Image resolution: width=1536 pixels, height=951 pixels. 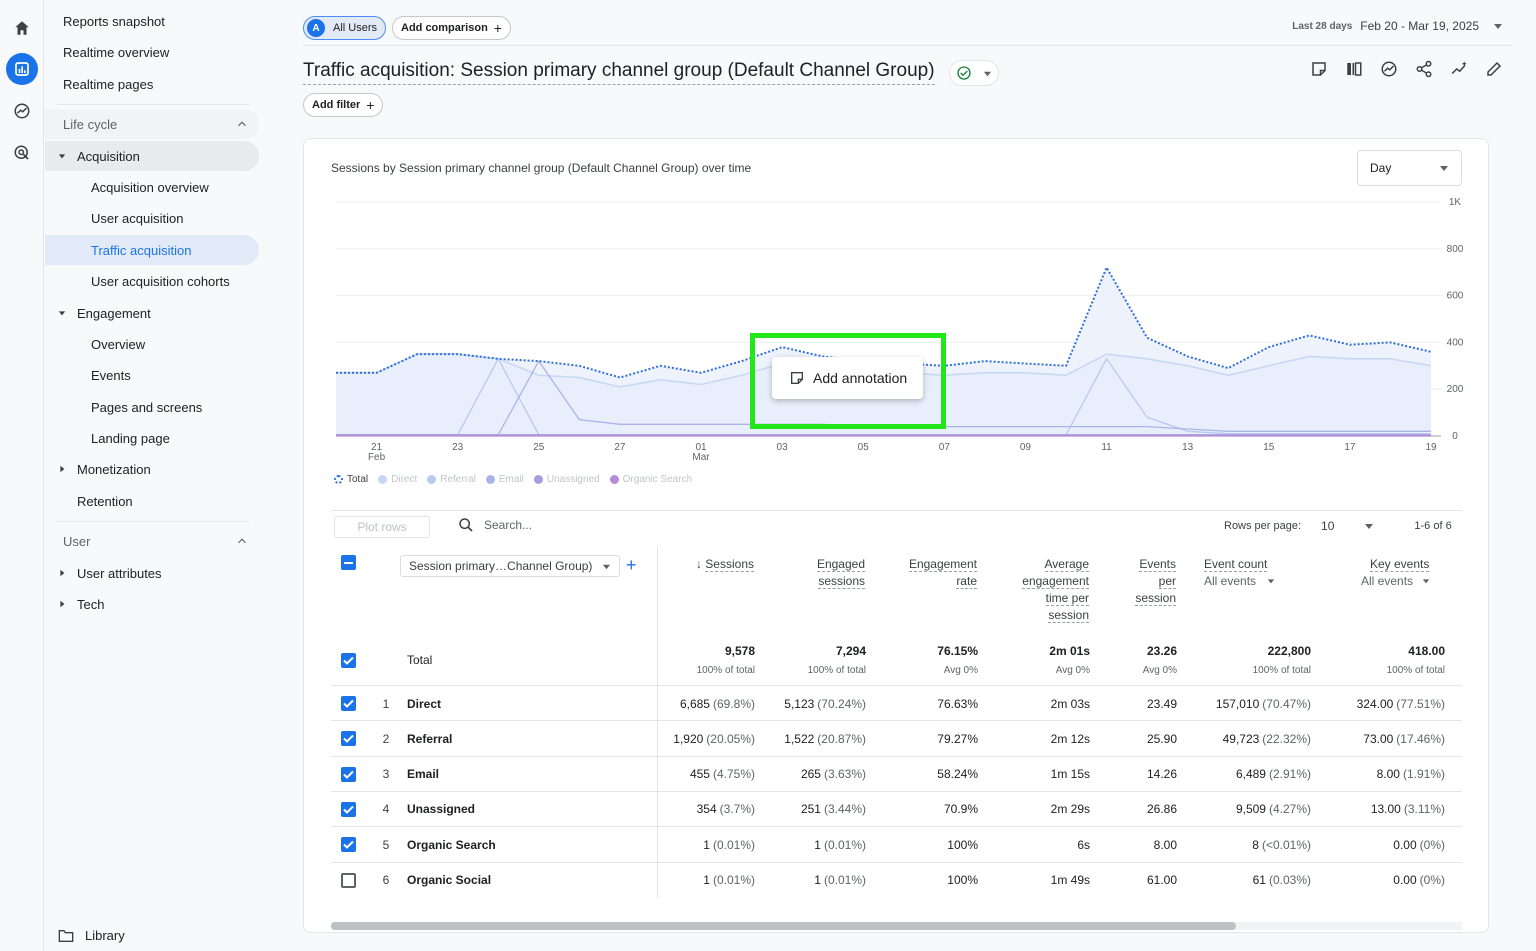 What do you see at coordinates (1388, 774) in the screenshot?
I see `row-key-events: 8.00 (1.91%)` at bounding box center [1388, 774].